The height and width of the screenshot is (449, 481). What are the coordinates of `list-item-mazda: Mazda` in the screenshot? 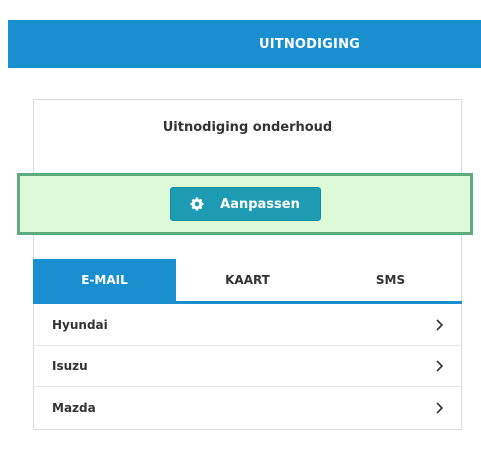 It's located at (247, 407).